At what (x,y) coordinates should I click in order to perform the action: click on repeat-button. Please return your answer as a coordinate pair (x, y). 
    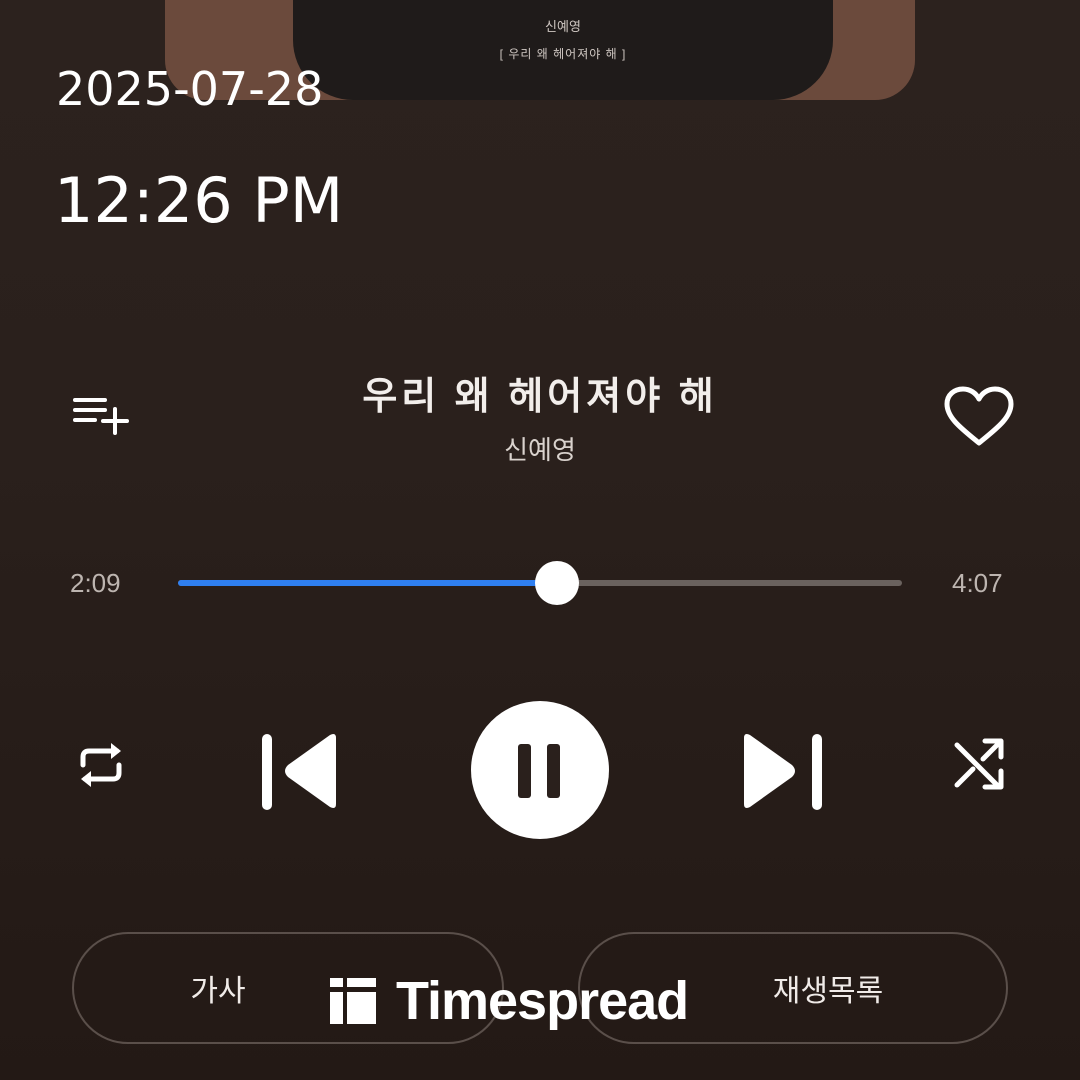
    Looking at the image, I should click on (101, 765).